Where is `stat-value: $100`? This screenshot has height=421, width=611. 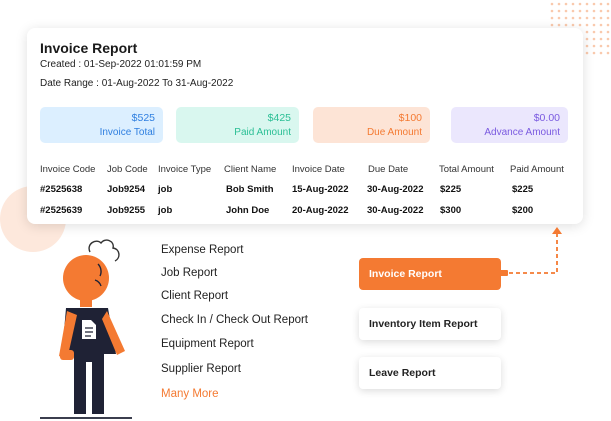
stat-value: $100 is located at coordinates (410, 118).